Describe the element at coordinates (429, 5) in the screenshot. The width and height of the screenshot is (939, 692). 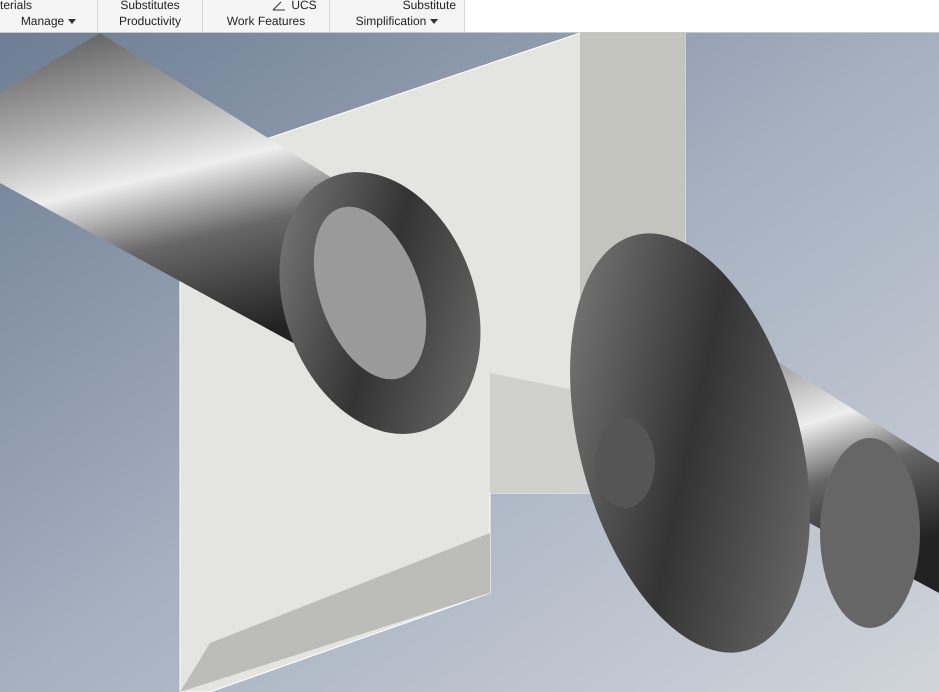
I see `tool-label: Substitute` at that location.